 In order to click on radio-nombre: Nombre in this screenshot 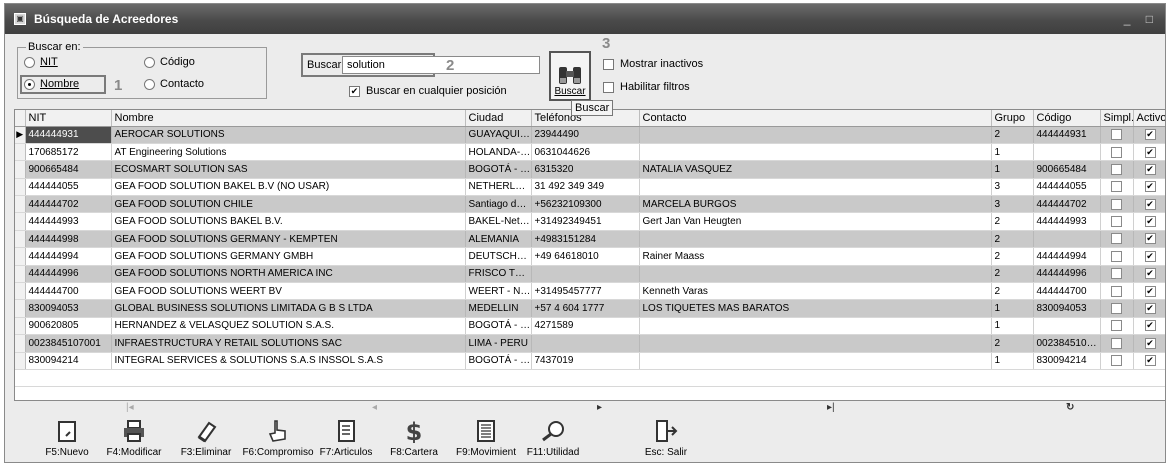, I will do `click(51, 84)`.